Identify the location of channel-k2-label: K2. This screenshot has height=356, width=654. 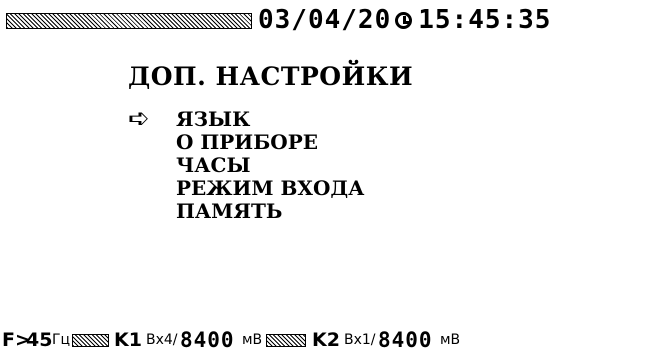
(326, 340).